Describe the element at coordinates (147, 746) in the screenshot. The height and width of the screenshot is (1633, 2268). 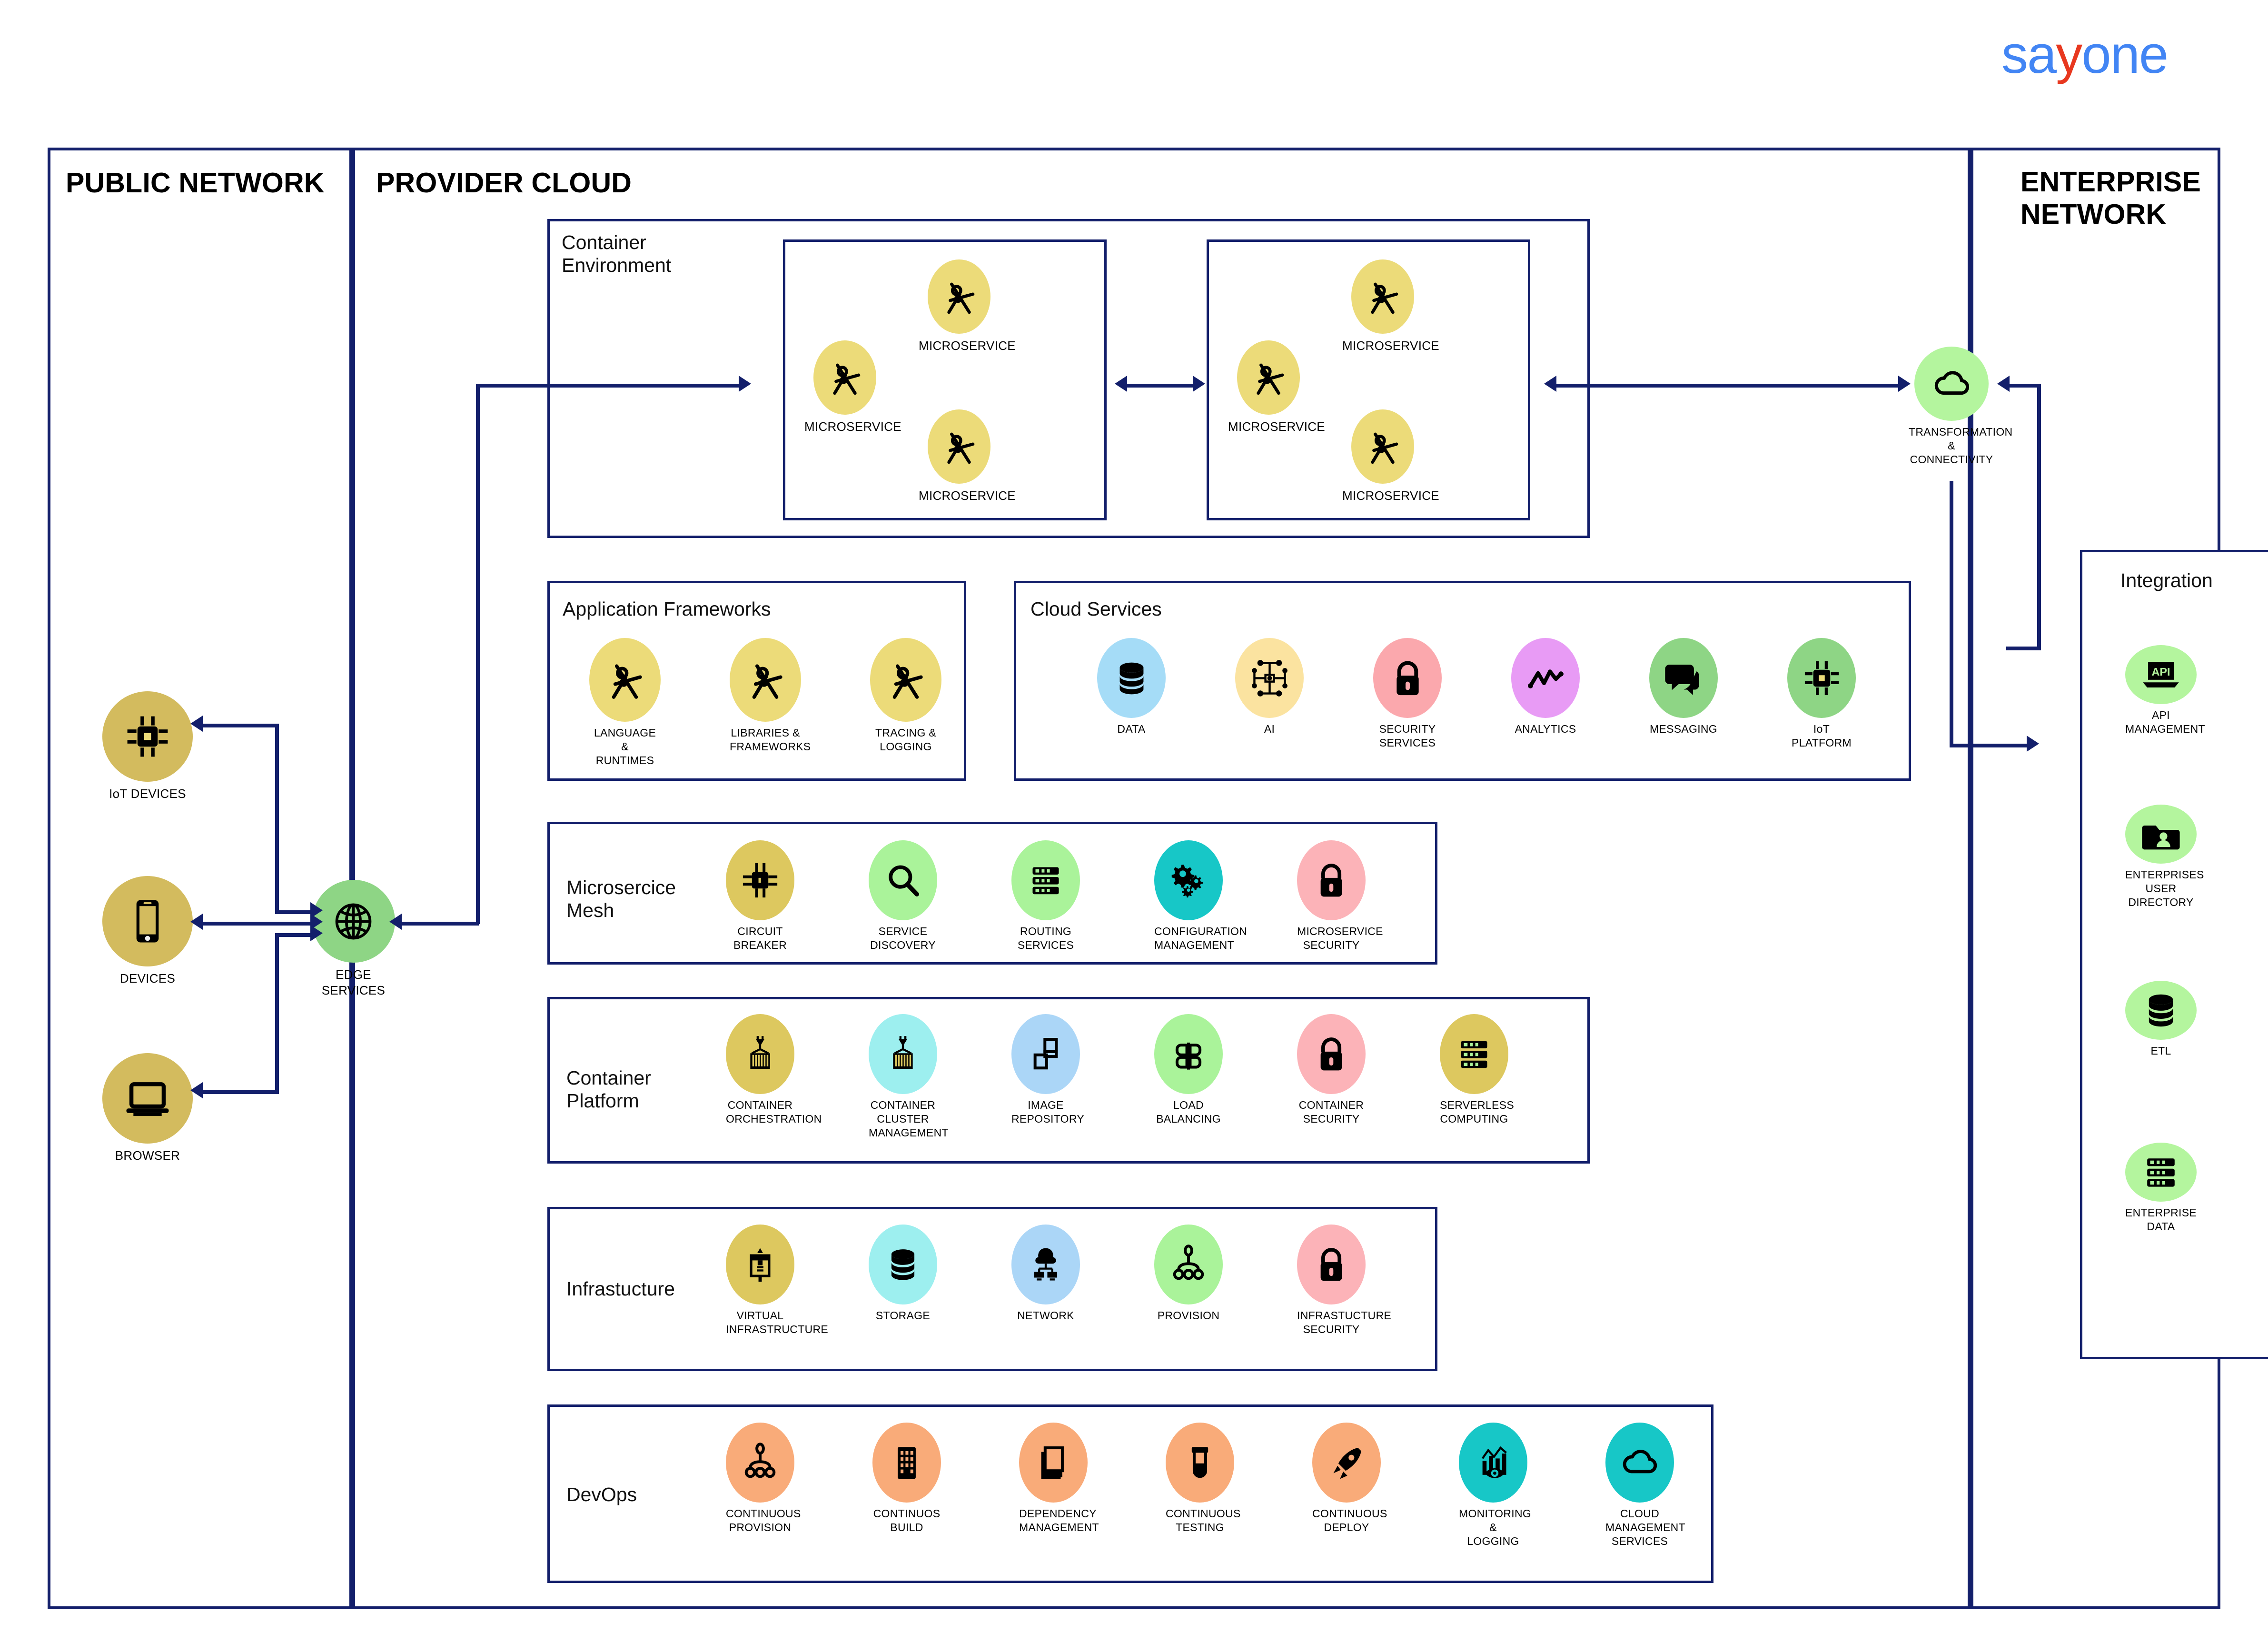
I see `node-iot-devices: IoT DEVICES` at that location.